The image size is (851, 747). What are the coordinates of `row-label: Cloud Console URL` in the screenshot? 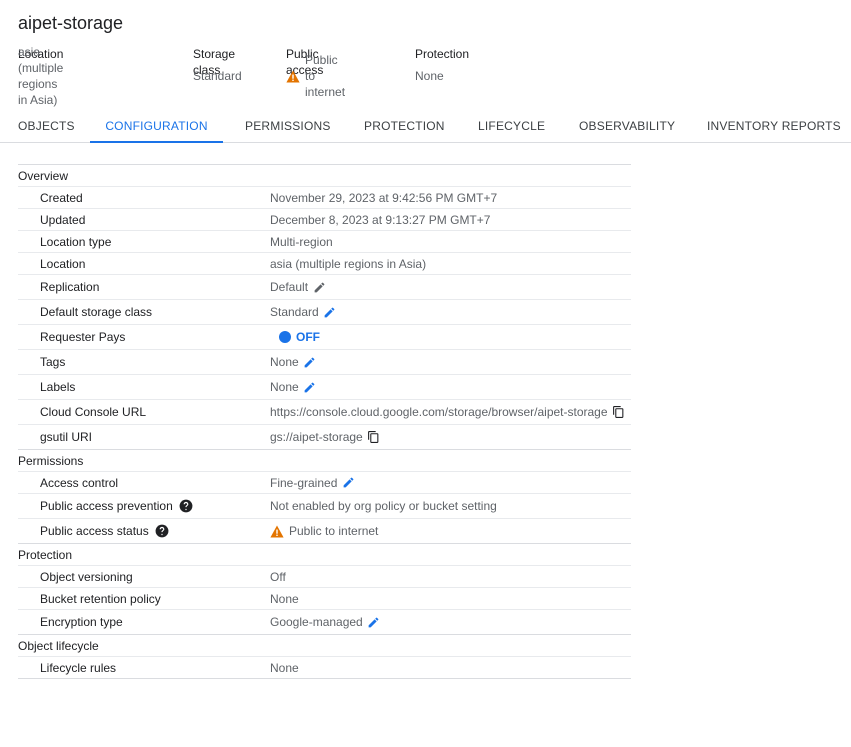 It's located at (93, 412).